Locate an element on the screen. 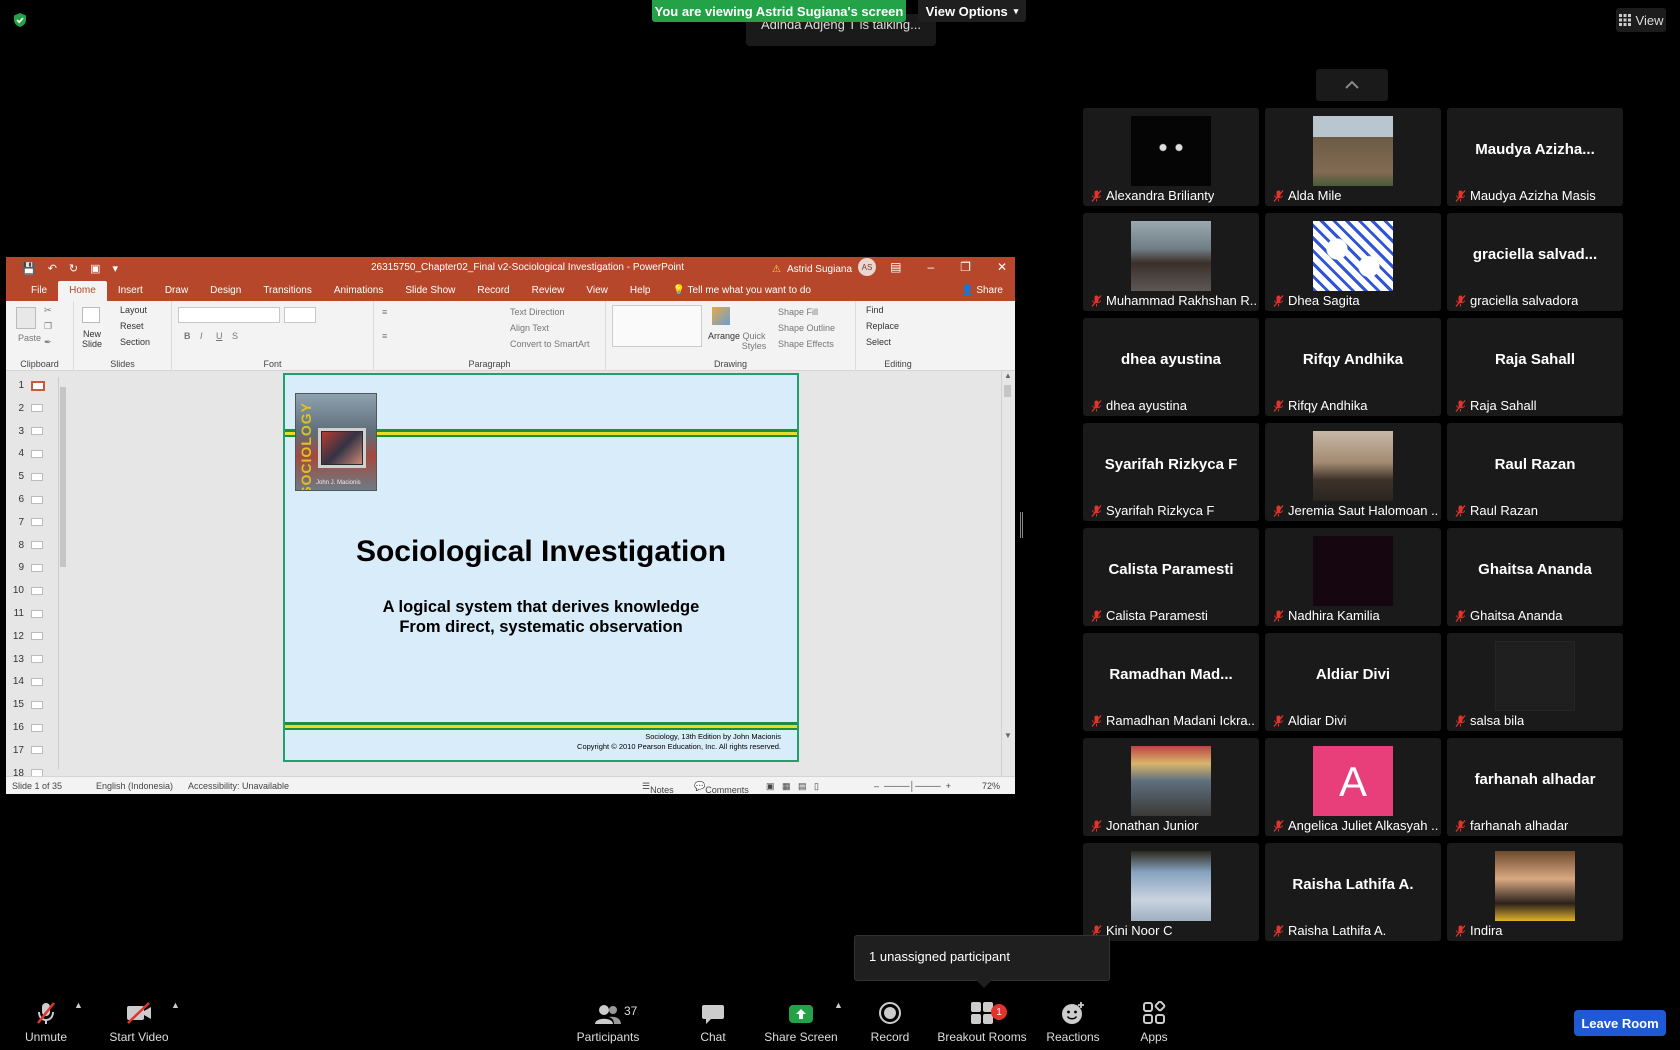 This screenshot has height=1050, width=1680. slide-thumbnail-number: 2 is located at coordinates (21, 408).